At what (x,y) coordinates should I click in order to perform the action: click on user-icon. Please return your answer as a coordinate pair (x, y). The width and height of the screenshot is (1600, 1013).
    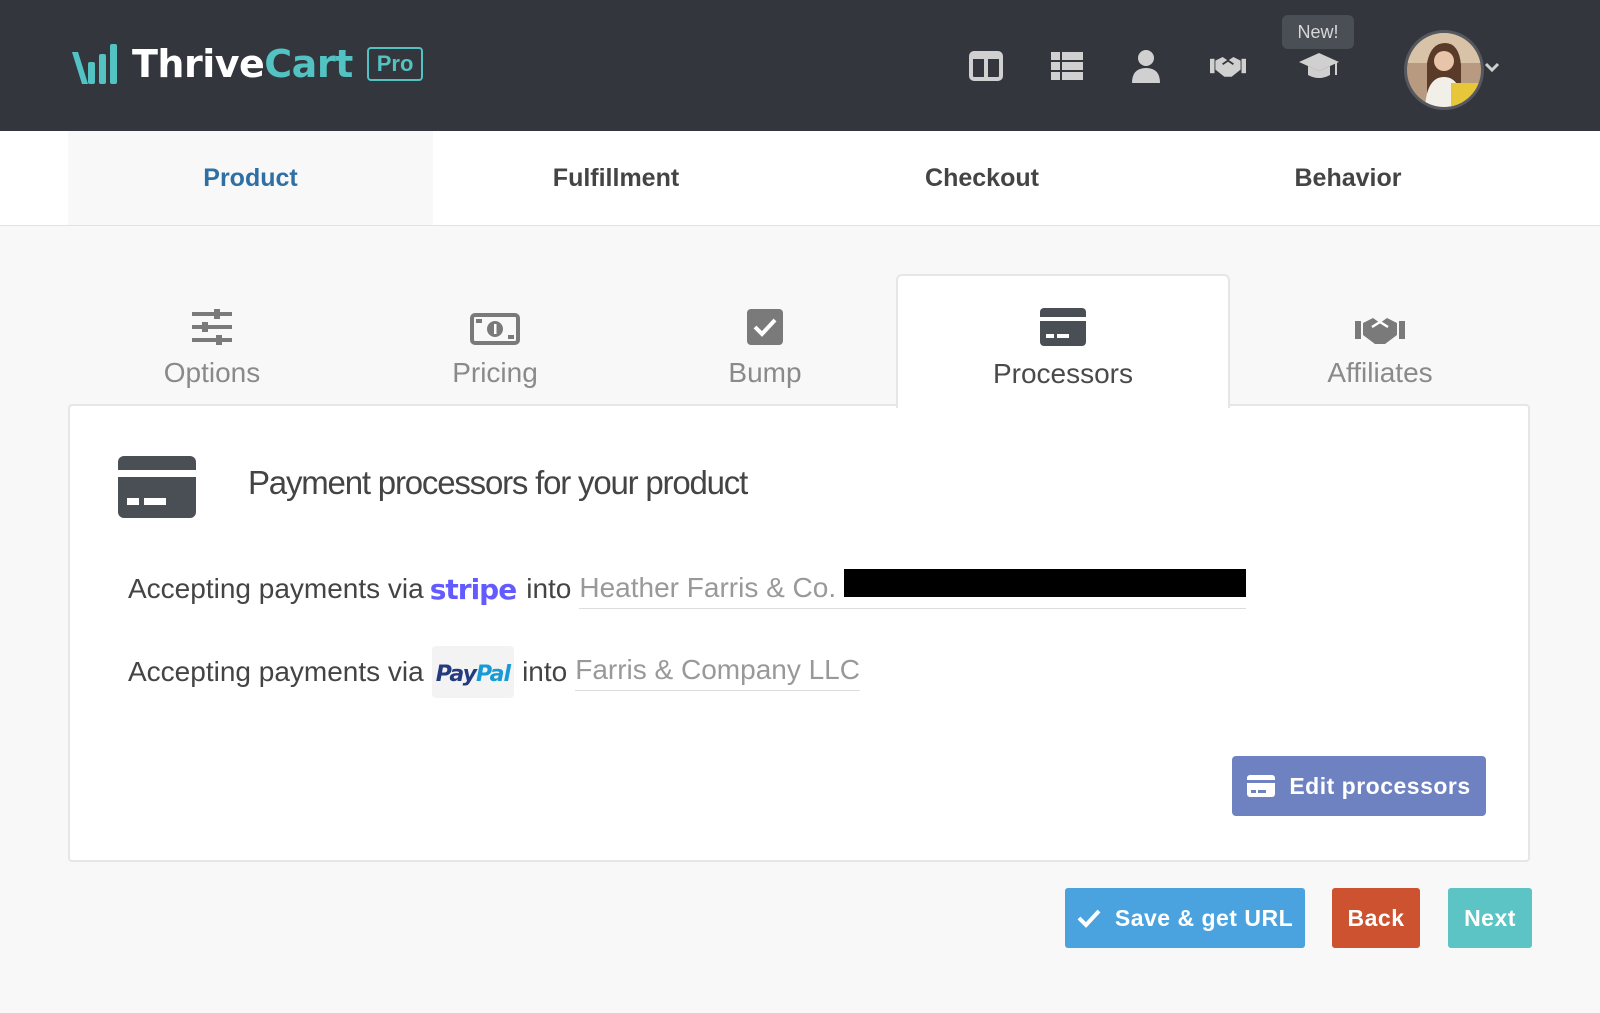
    Looking at the image, I should click on (1146, 66).